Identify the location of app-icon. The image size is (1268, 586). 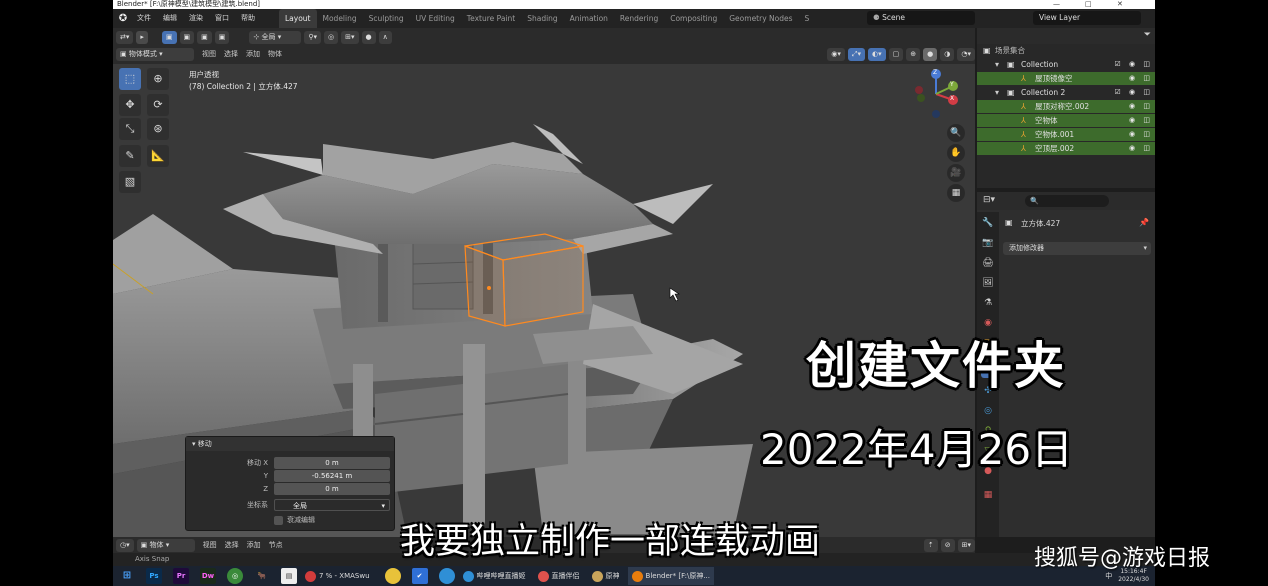
(446, 576).